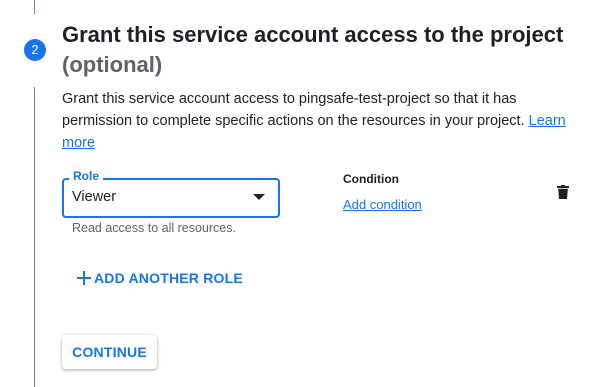  What do you see at coordinates (112, 64) in the screenshot?
I see `step-optional-label: (optional)` at bounding box center [112, 64].